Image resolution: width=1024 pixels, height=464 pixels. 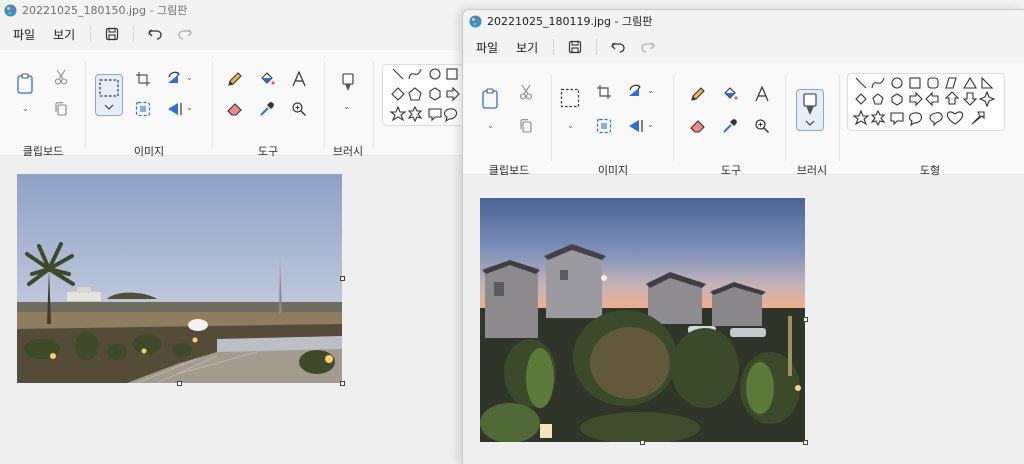 I want to click on brush-icon, so click(x=348, y=83).